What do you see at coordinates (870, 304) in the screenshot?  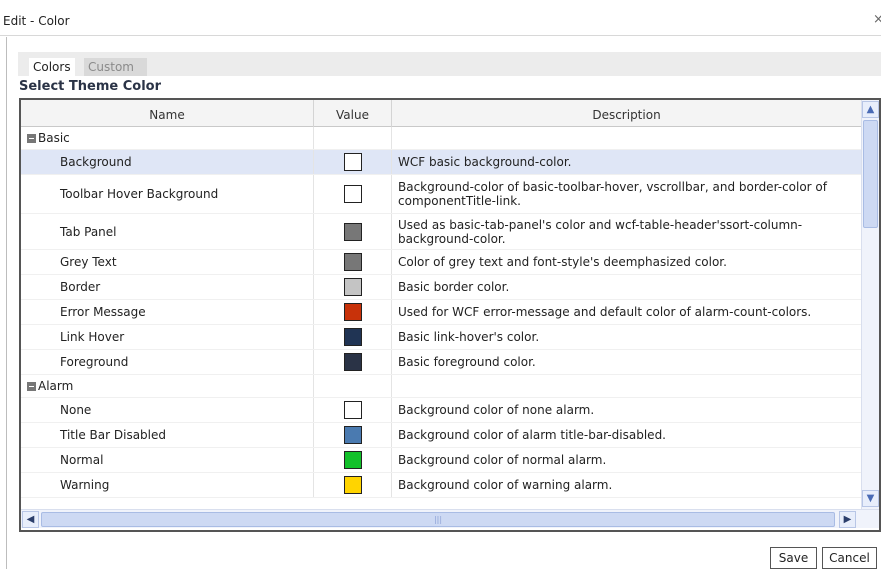 I see `vertical-scrollbar: ▲ ▼` at bounding box center [870, 304].